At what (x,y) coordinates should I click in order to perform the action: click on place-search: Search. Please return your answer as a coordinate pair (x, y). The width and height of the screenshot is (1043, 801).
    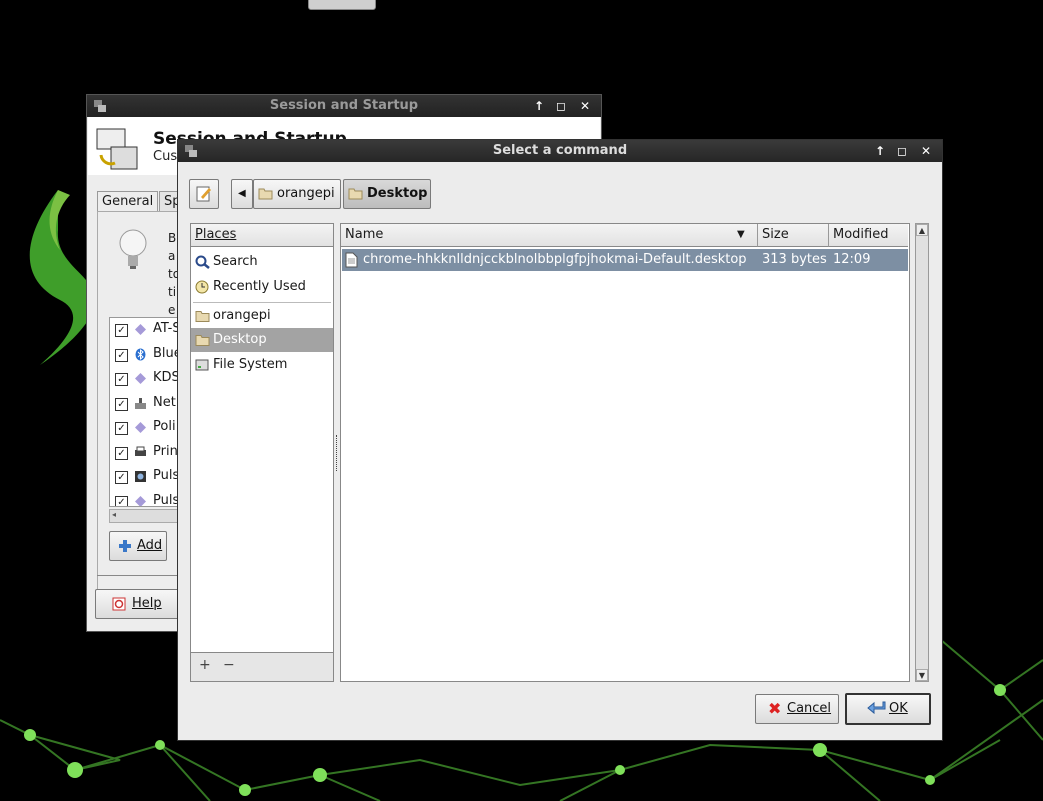
    Looking at the image, I should click on (262, 262).